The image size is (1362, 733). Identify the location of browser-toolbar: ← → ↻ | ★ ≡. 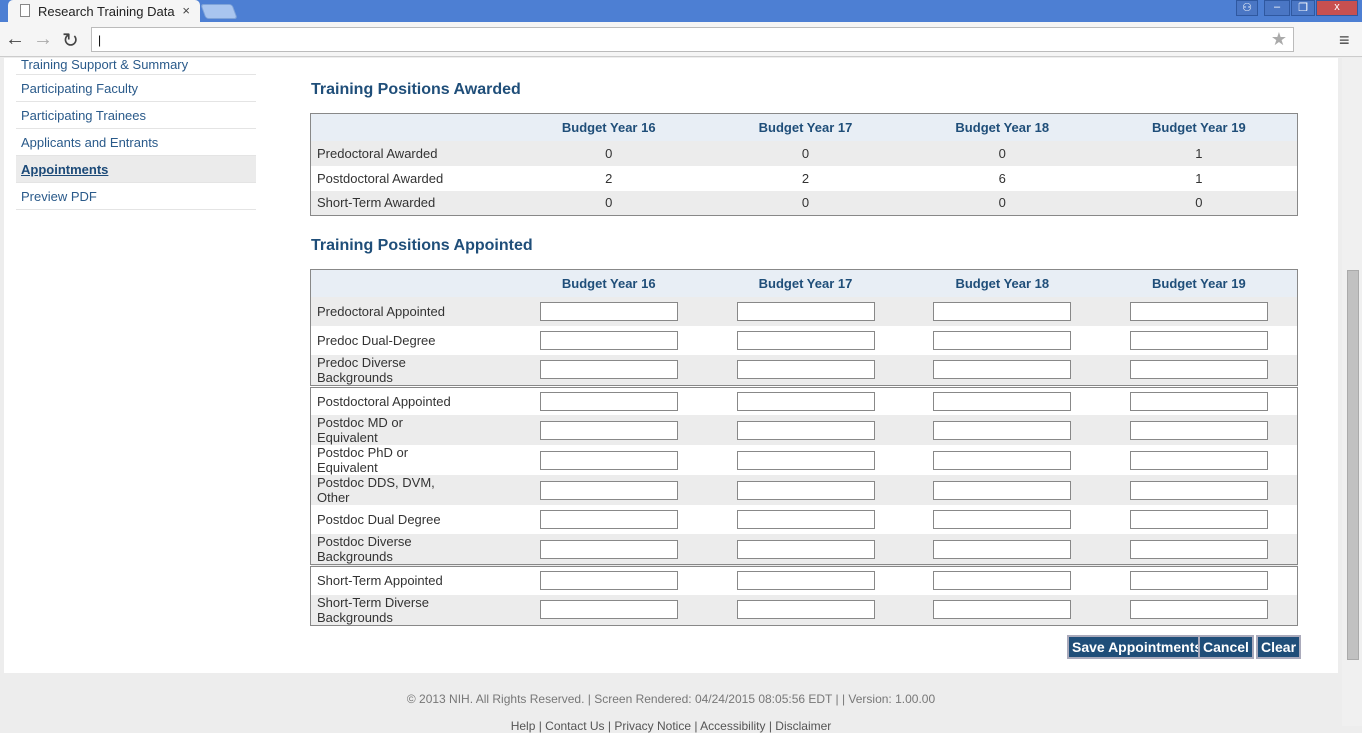
(681, 39).